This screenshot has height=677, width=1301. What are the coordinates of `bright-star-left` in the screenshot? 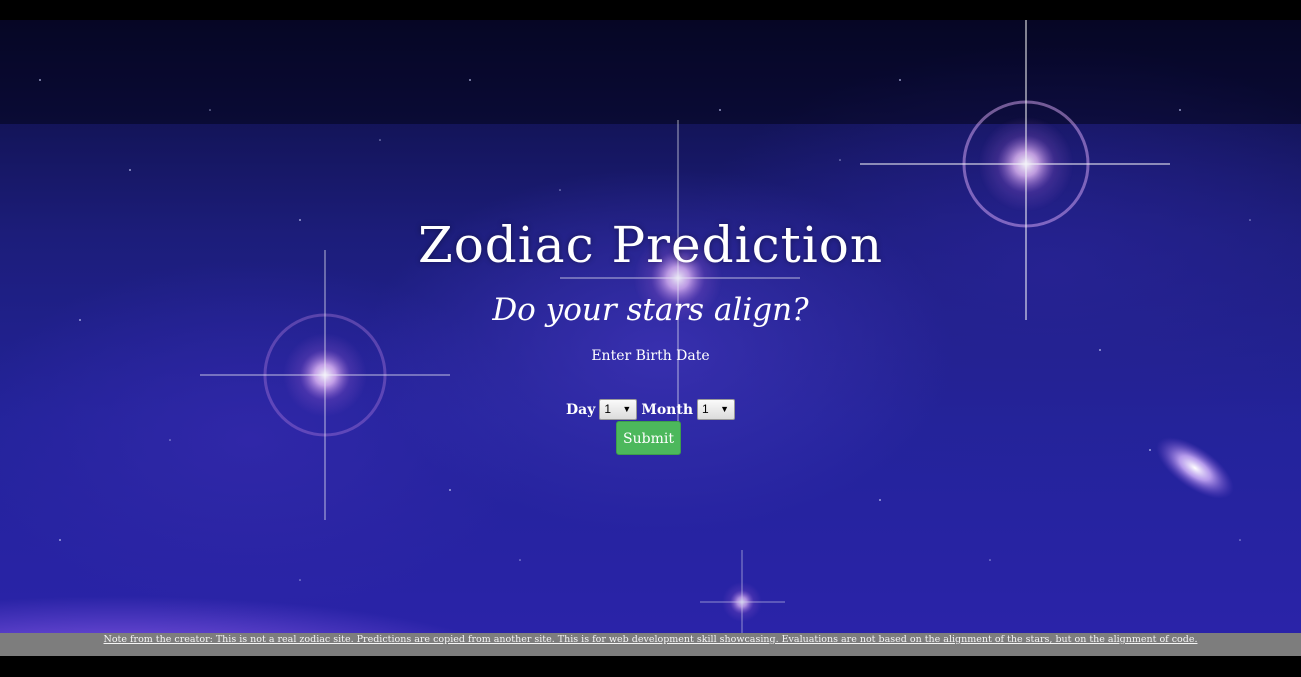 It's located at (325, 385).